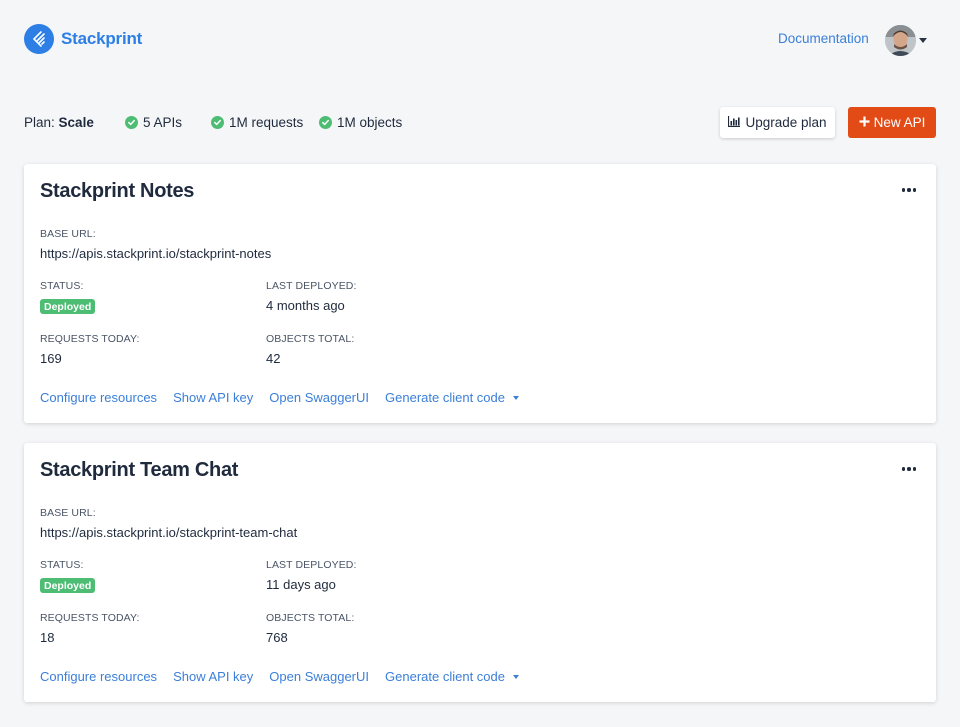  Describe the element at coordinates (900, 40) in the screenshot. I see `avatar` at that location.